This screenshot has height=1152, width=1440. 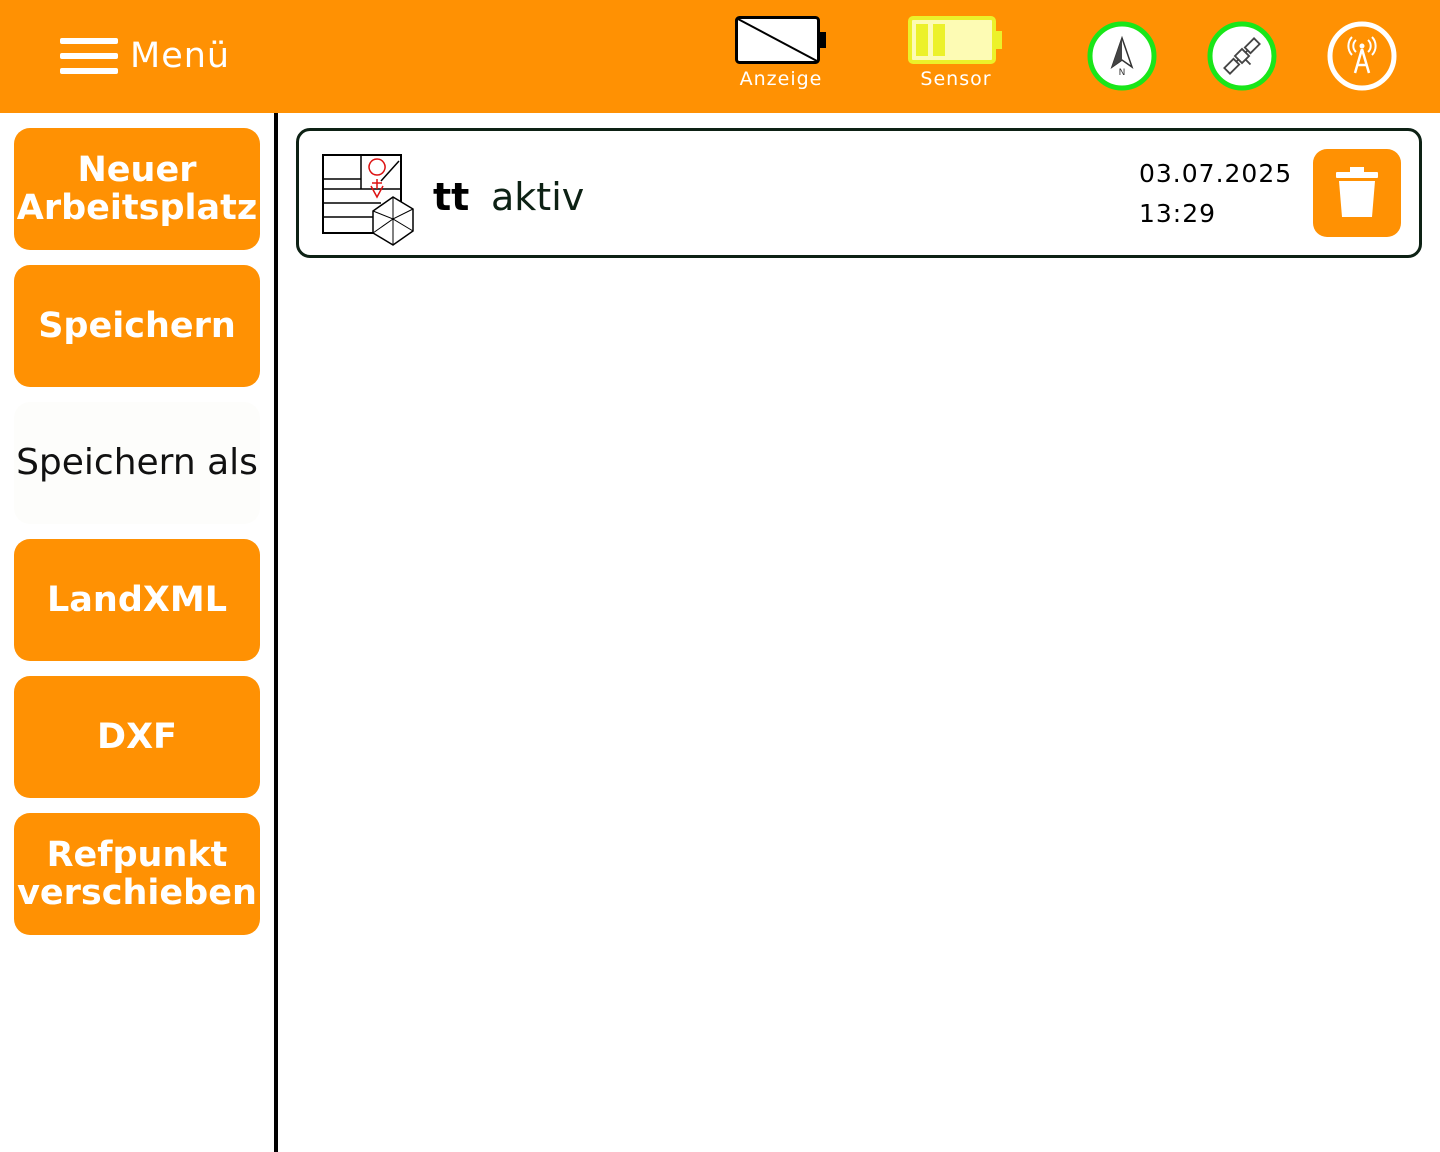 What do you see at coordinates (1178, 213) in the screenshot?
I see `worksite-time: 13:29` at bounding box center [1178, 213].